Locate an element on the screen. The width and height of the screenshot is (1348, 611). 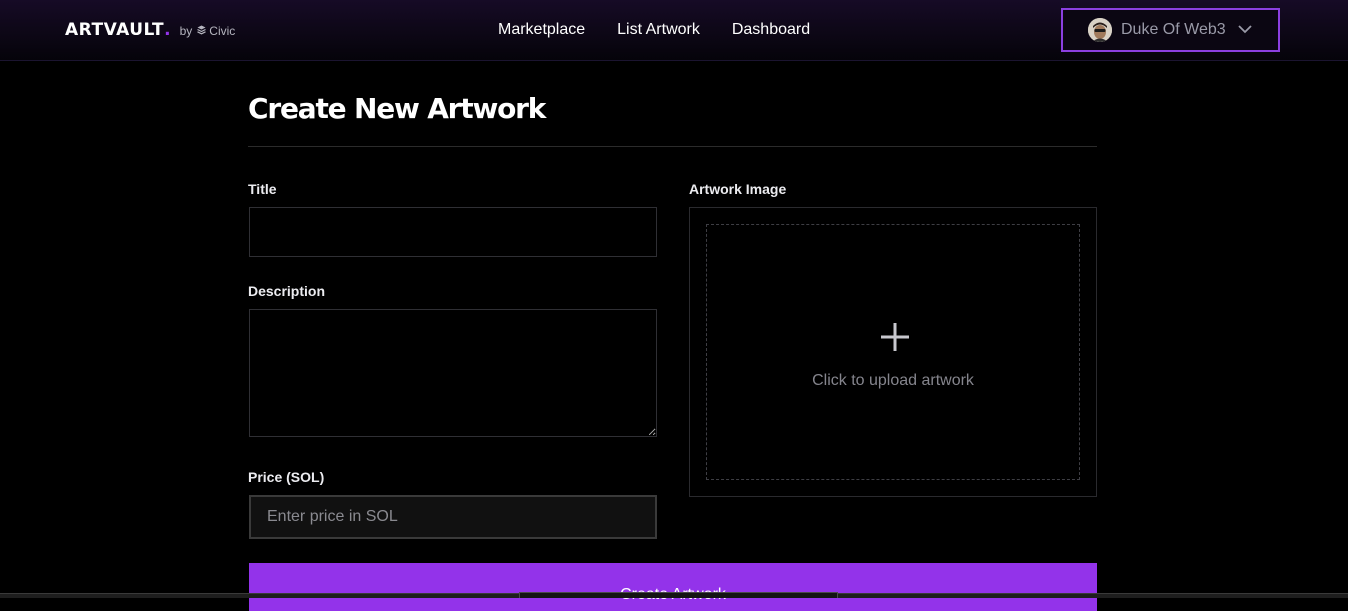
nav-link-marketplace: Marketplace is located at coordinates (541, 30).